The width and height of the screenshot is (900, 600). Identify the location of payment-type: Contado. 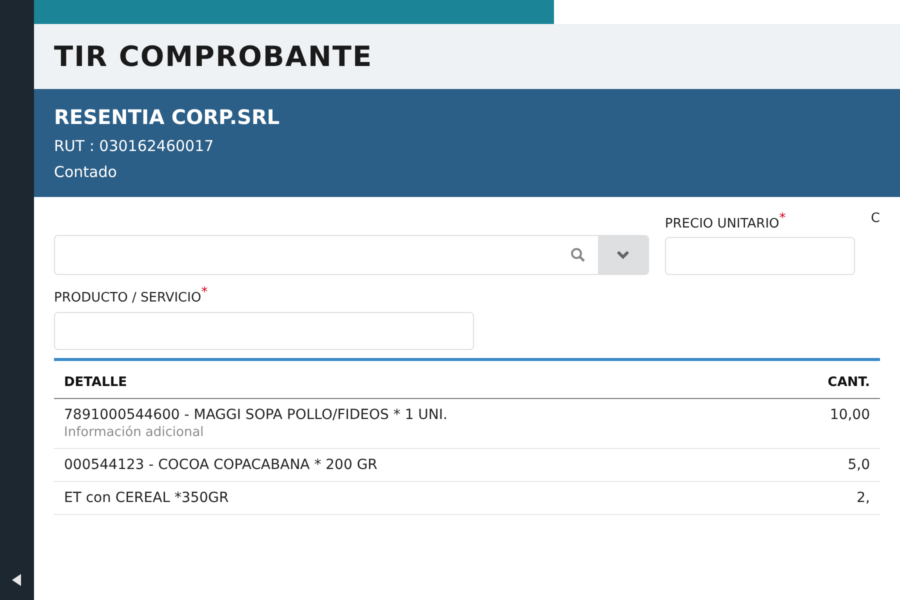
(85, 172).